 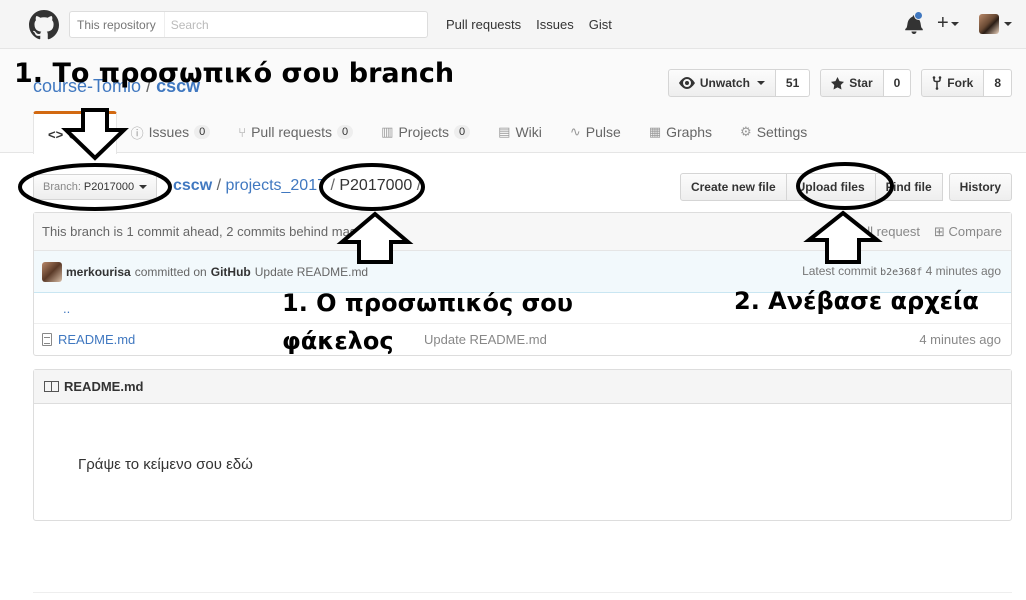 I want to click on tab-label: Pulse, so click(x=603, y=132).